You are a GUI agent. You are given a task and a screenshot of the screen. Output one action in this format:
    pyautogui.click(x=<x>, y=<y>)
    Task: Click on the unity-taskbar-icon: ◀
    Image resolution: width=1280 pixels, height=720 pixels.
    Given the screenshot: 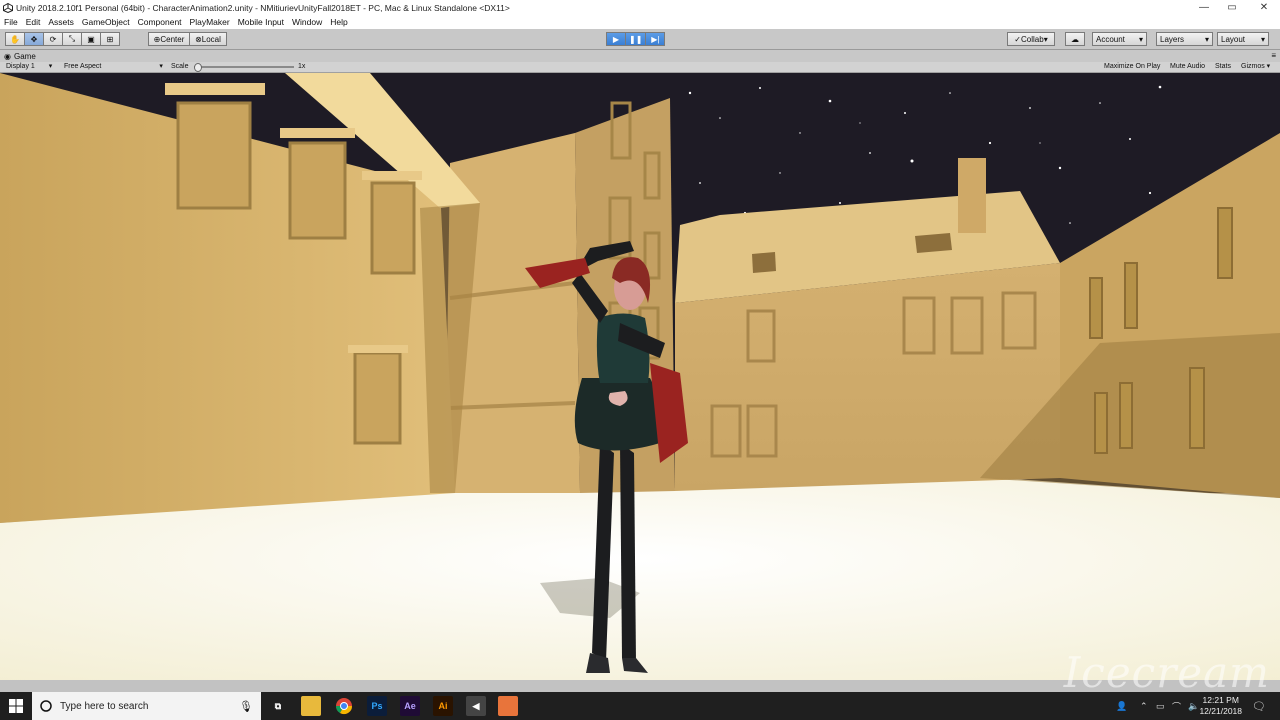 What is the action you would take?
    pyautogui.click(x=476, y=706)
    